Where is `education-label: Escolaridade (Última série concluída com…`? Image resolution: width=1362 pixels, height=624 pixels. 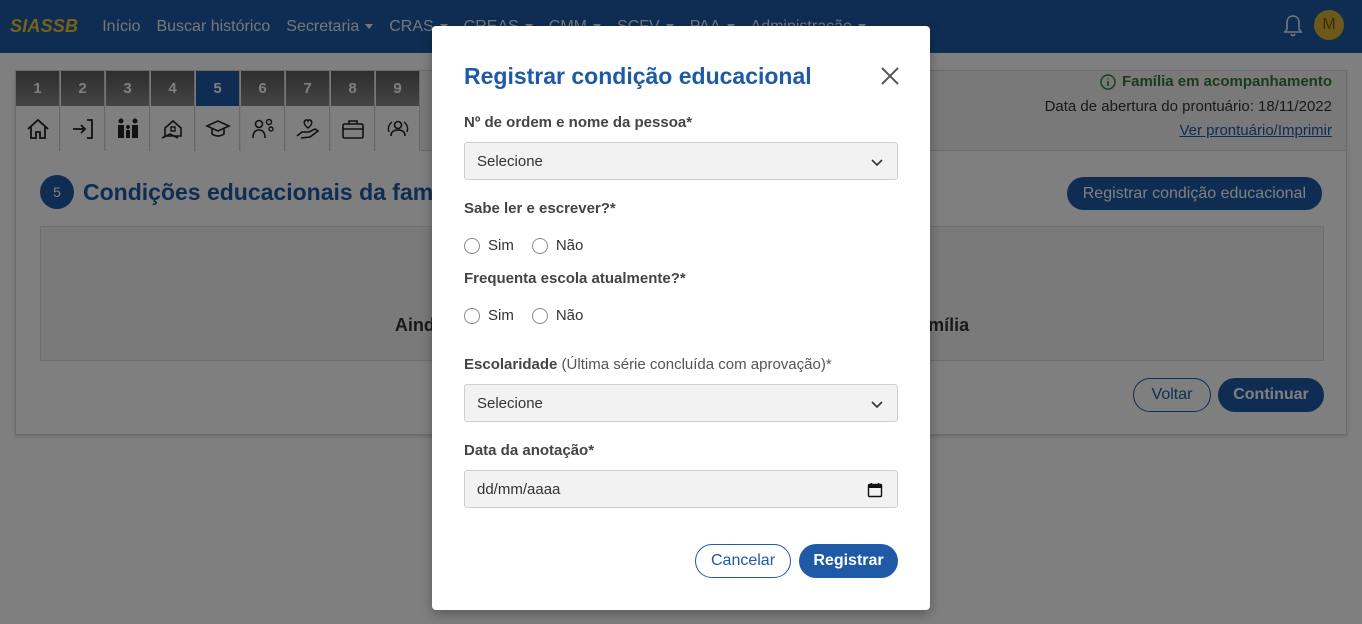 education-label: Escolaridade (Última série concluída com… is located at coordinates (648, 364).